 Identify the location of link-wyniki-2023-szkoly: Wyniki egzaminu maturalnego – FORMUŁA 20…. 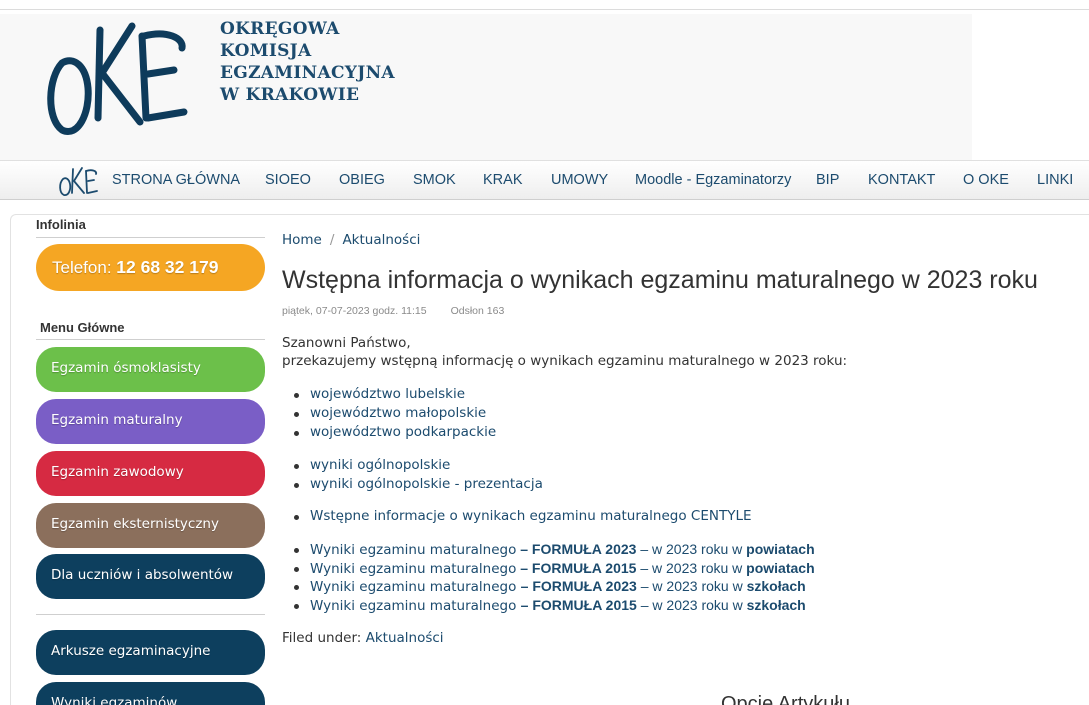
(550, 586).